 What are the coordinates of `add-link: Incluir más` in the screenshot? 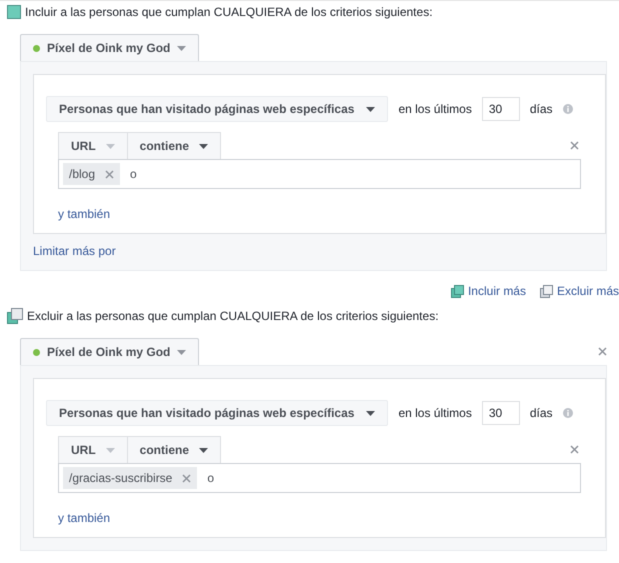 It's located at (488, 291).